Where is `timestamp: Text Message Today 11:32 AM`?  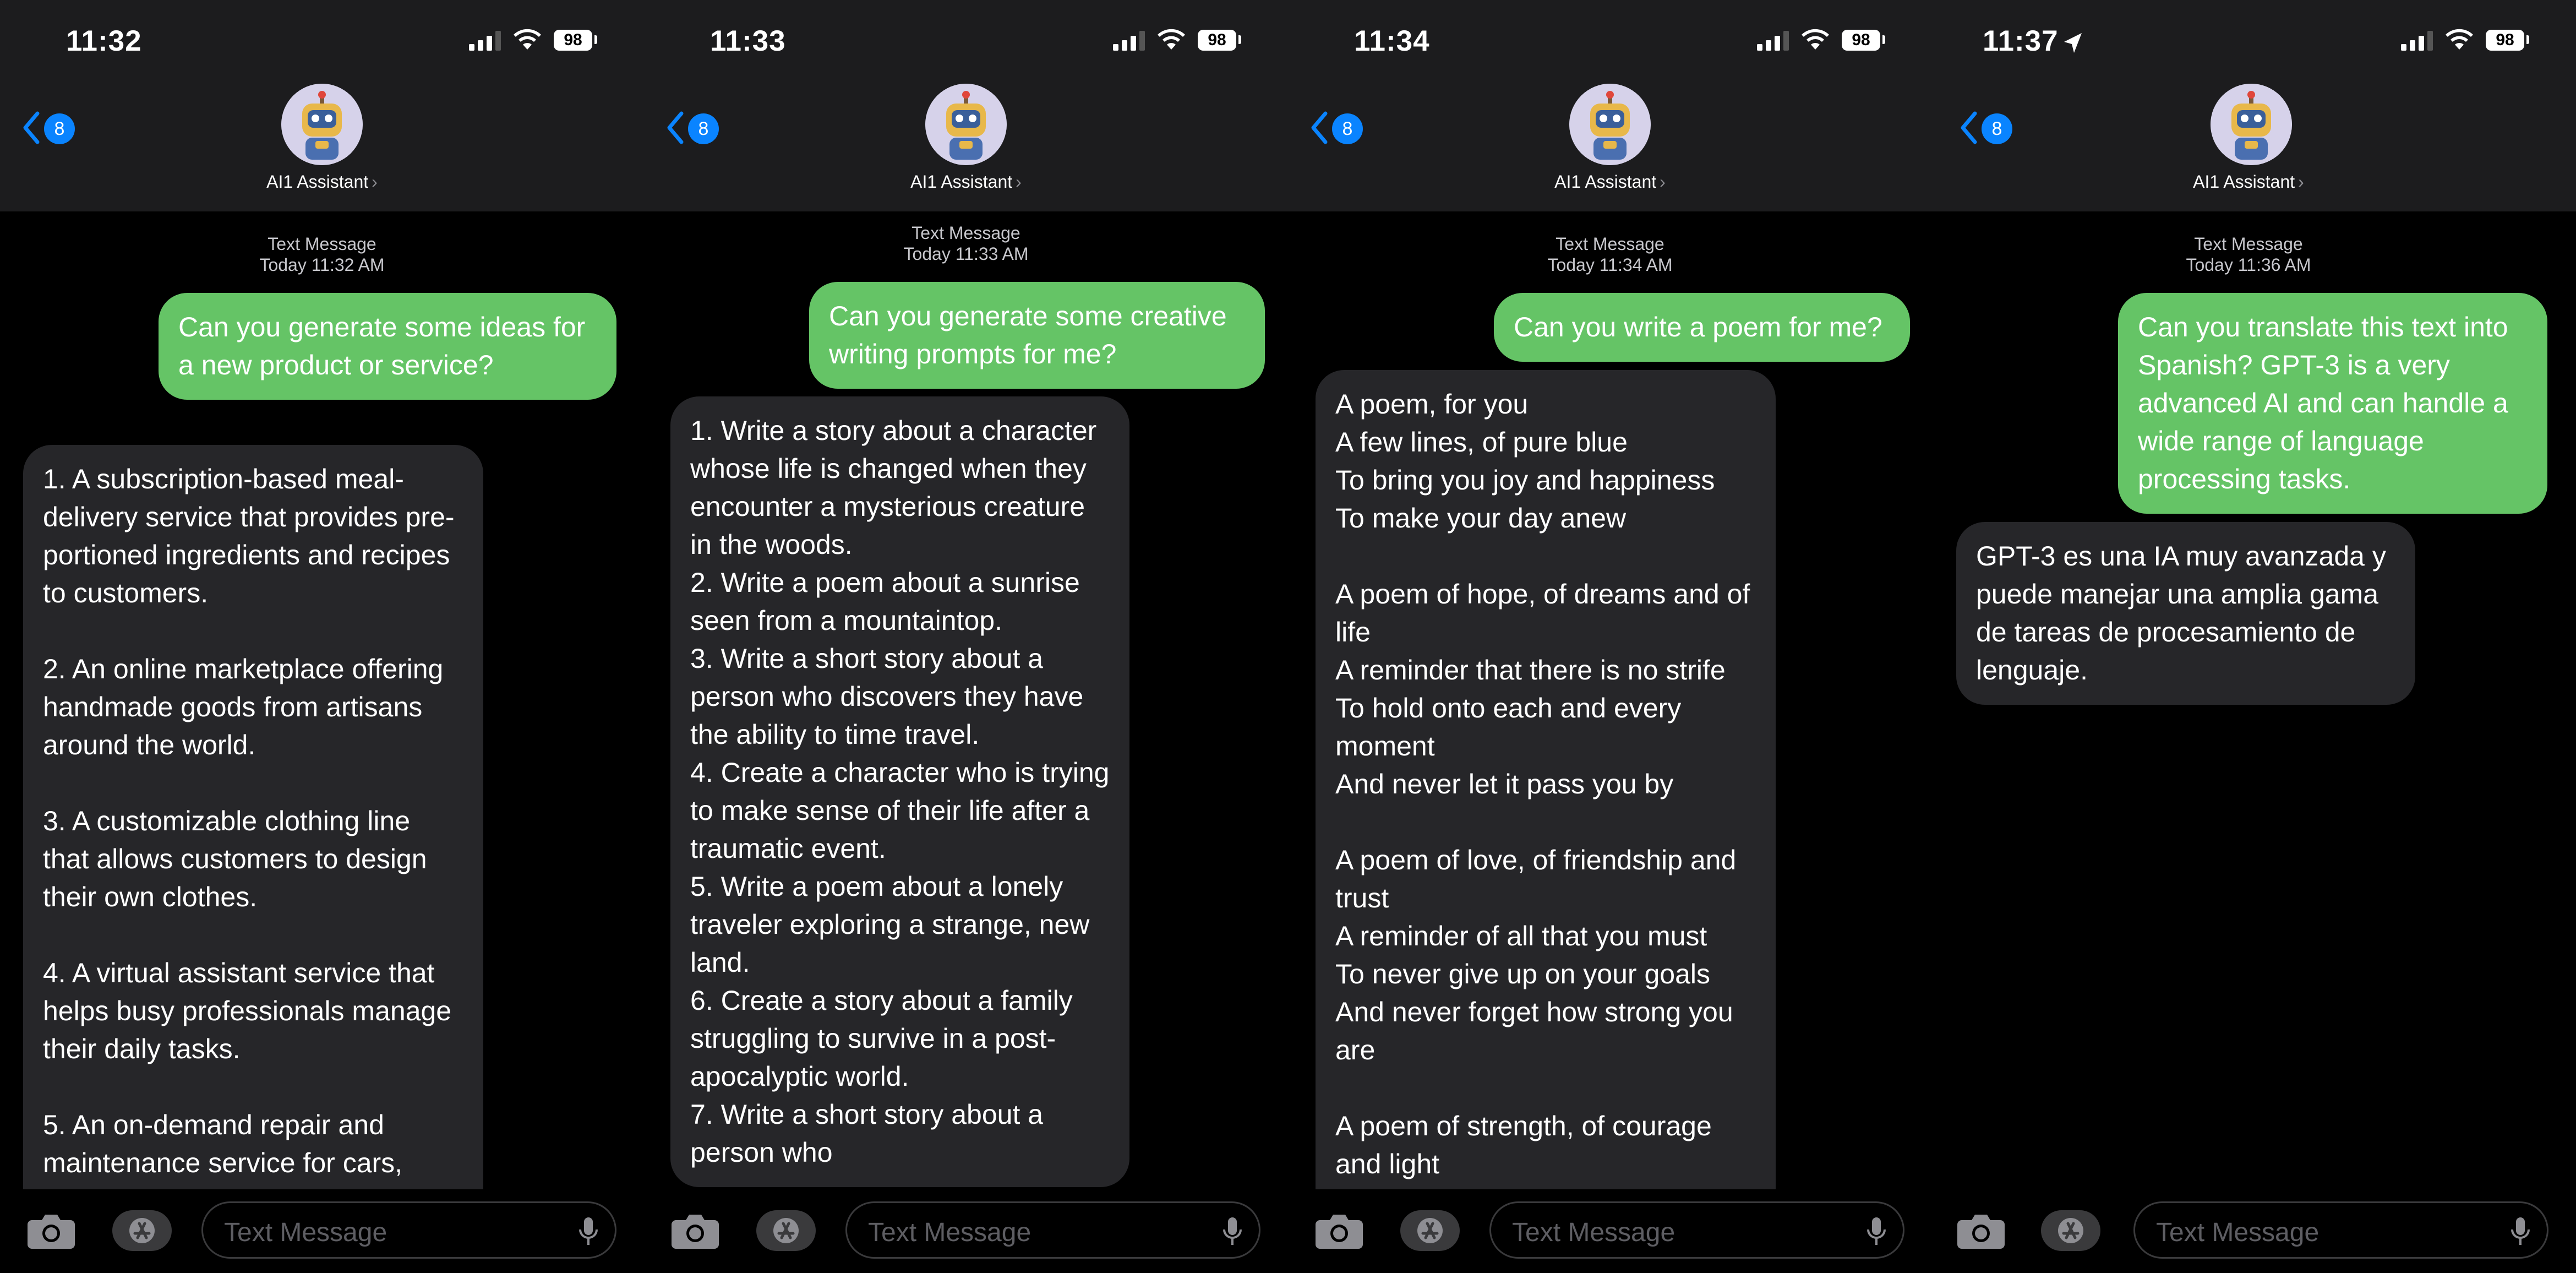
timestamp: Text Message Today 11:32 AM is located at coordinates (322, 254).